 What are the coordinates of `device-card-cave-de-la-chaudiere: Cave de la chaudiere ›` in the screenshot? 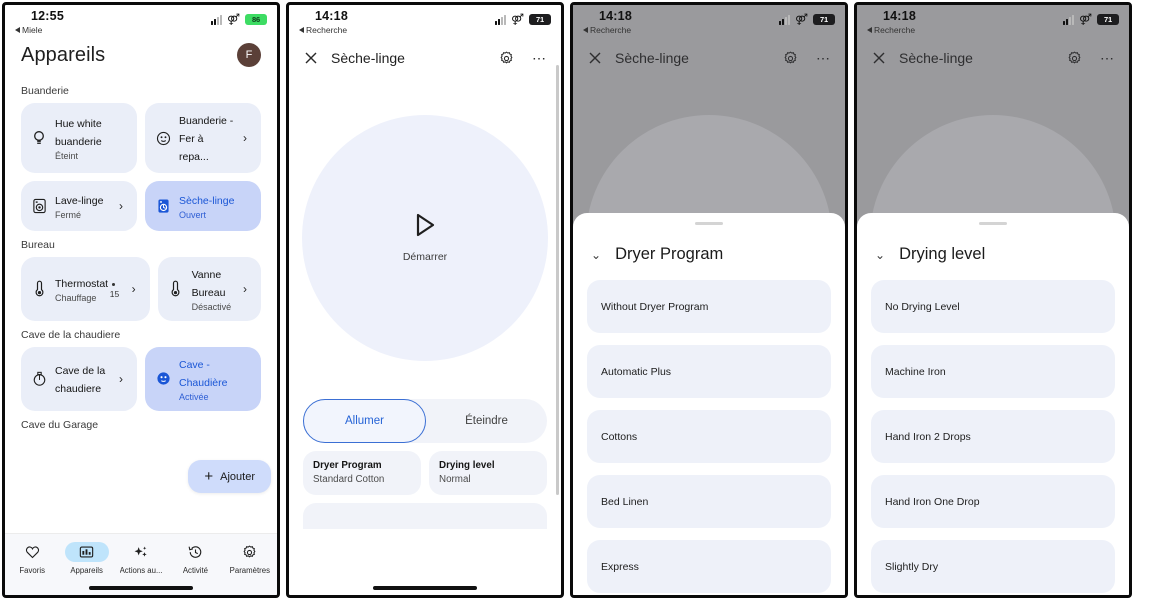 It's located at (79, 378).